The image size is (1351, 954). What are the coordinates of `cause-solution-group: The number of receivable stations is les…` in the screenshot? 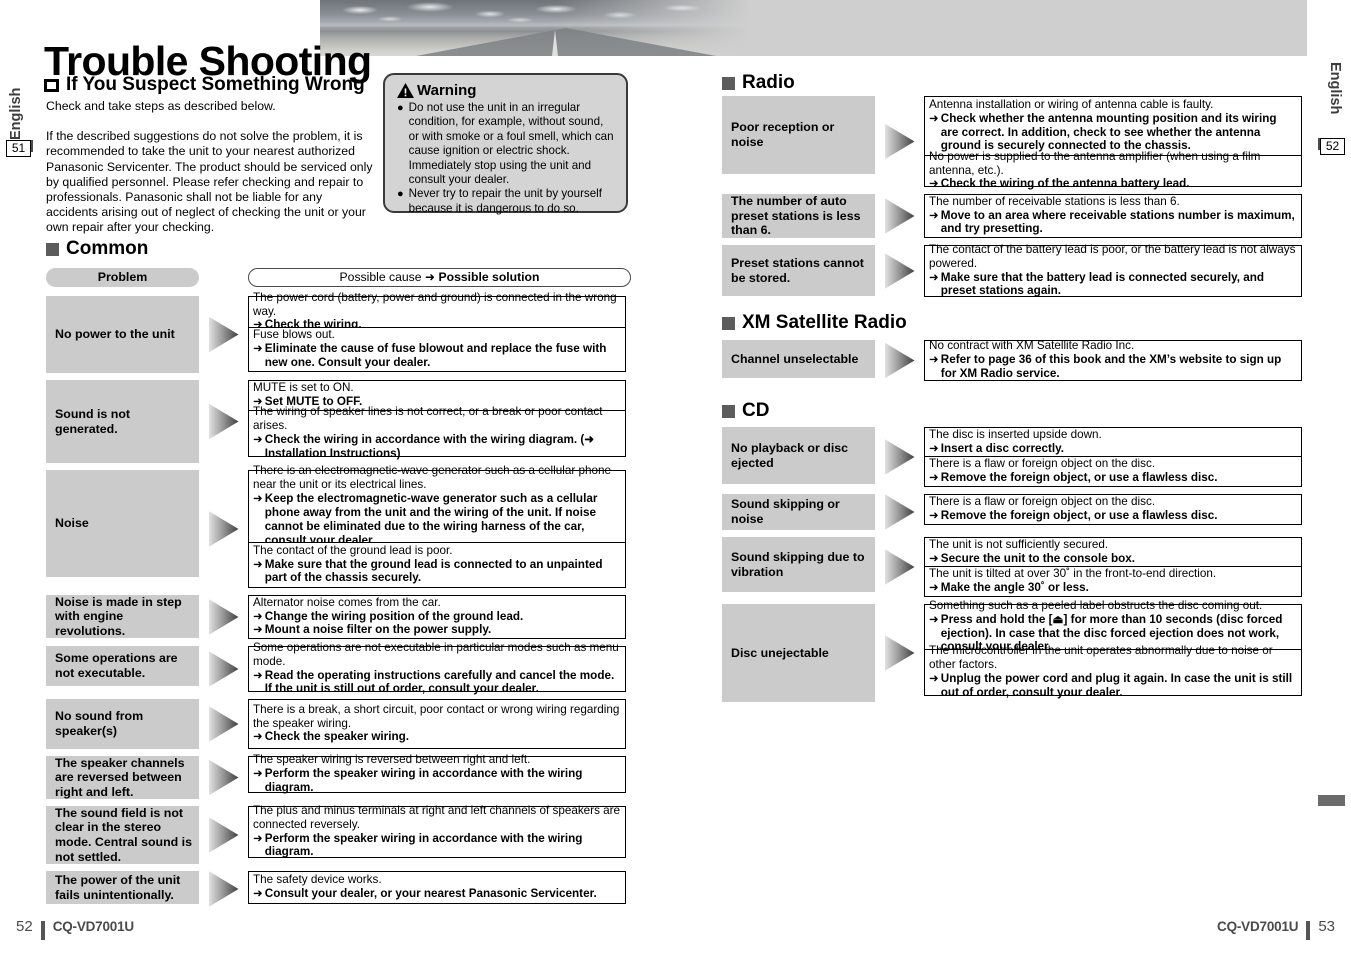 It's located at (1113, 216).